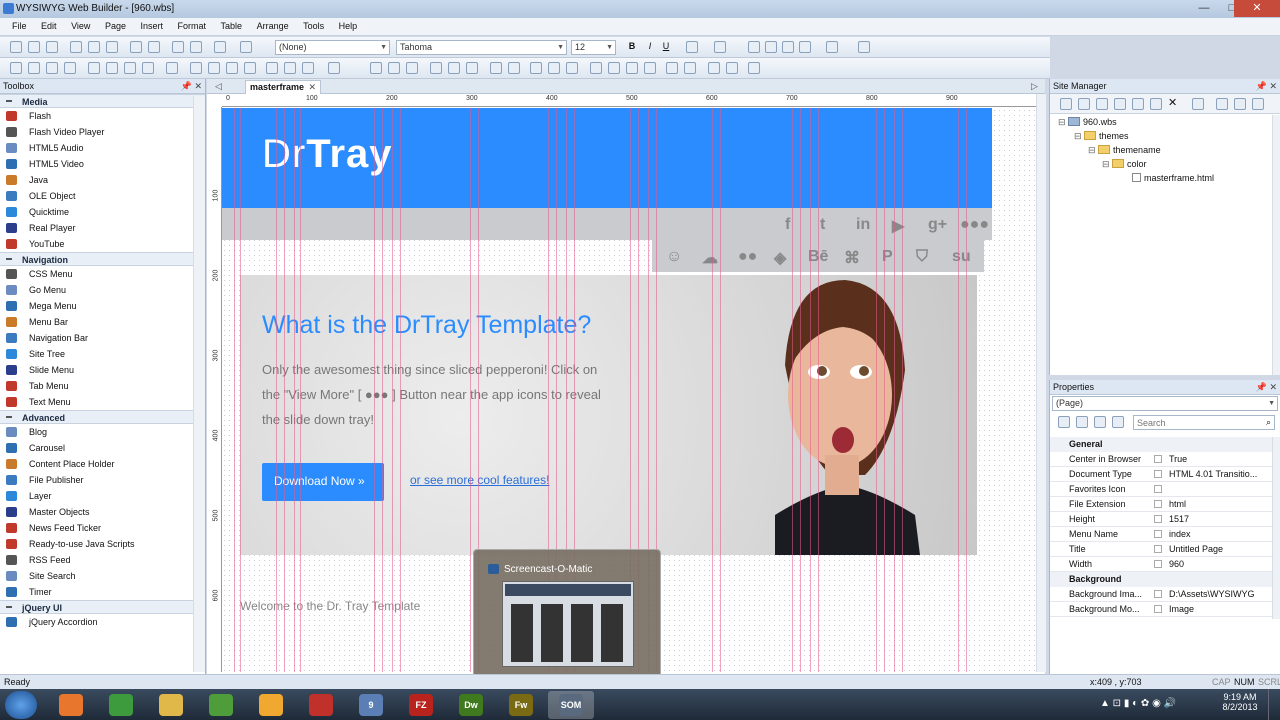  I want to click on justify-icon, so click(805, 47).